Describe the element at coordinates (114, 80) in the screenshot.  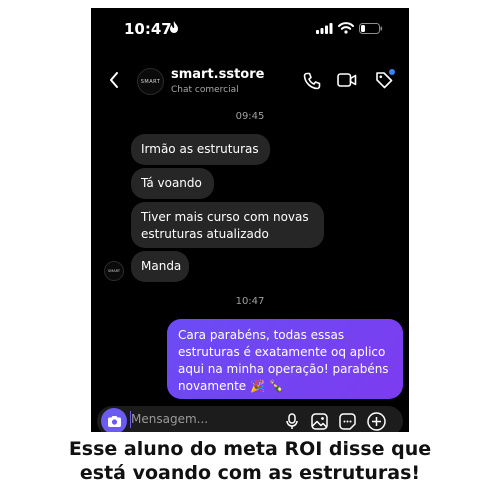
I see `back-icon` at that location.